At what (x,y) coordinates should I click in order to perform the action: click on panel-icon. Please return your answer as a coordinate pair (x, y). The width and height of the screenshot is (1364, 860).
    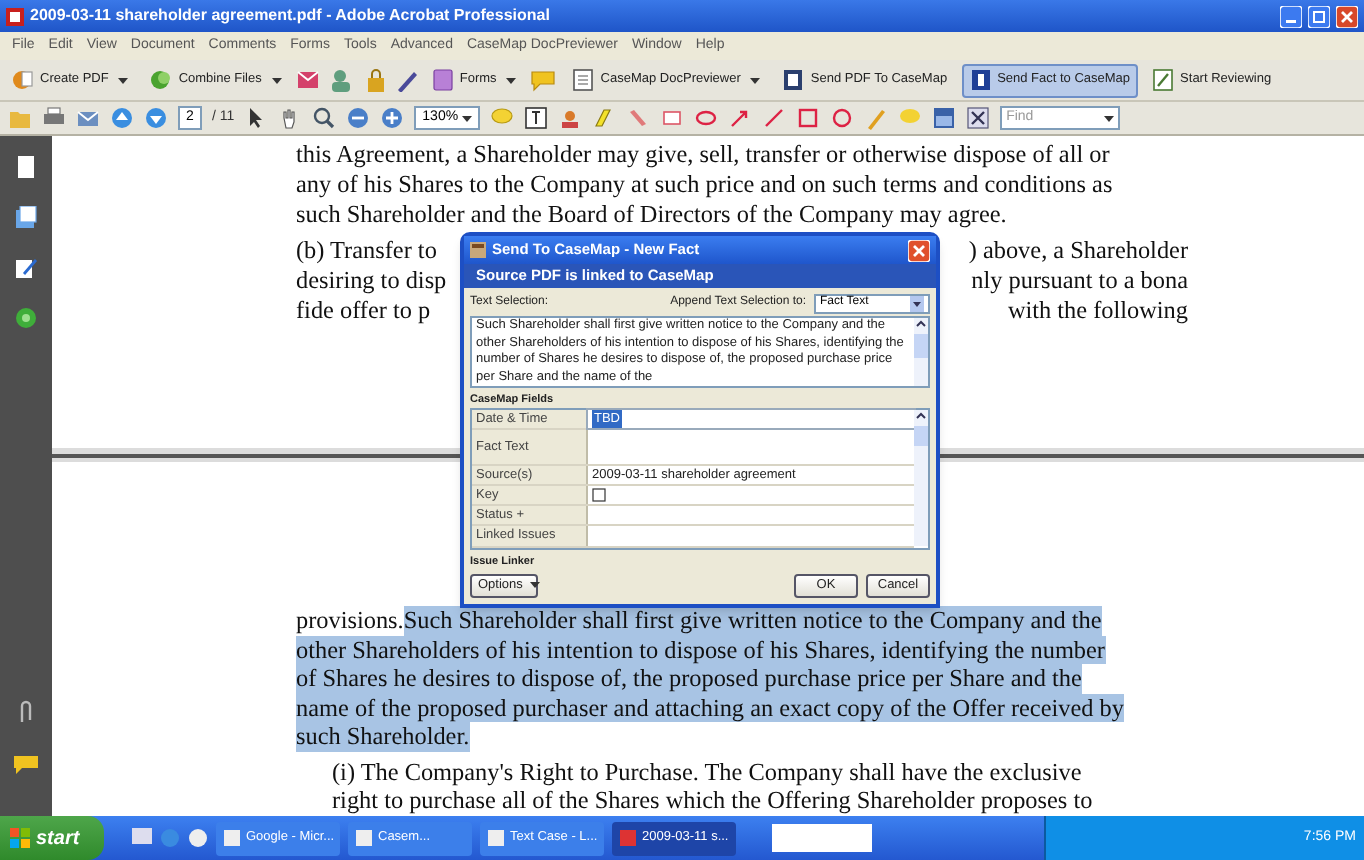
    Looking at the image, I should click on (944, 118).